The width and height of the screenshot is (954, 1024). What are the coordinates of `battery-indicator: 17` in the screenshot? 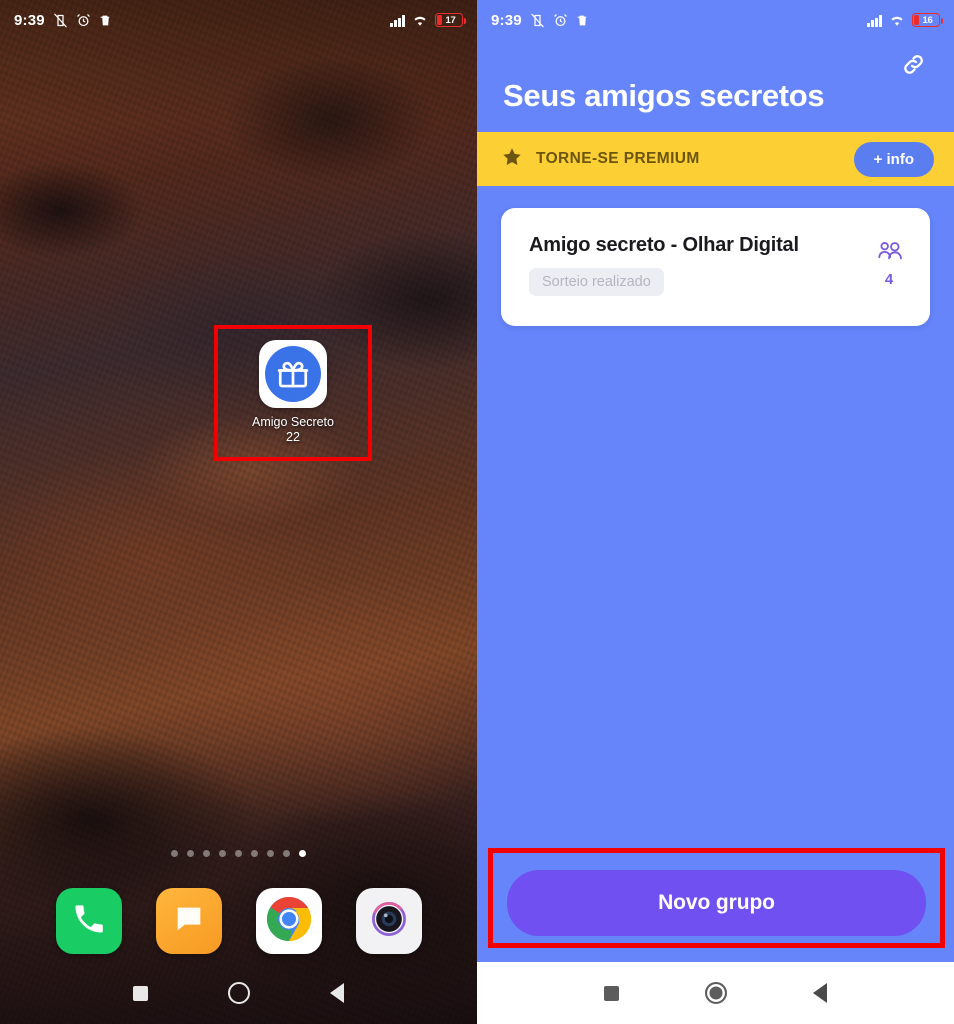 It's located at (451, 20).